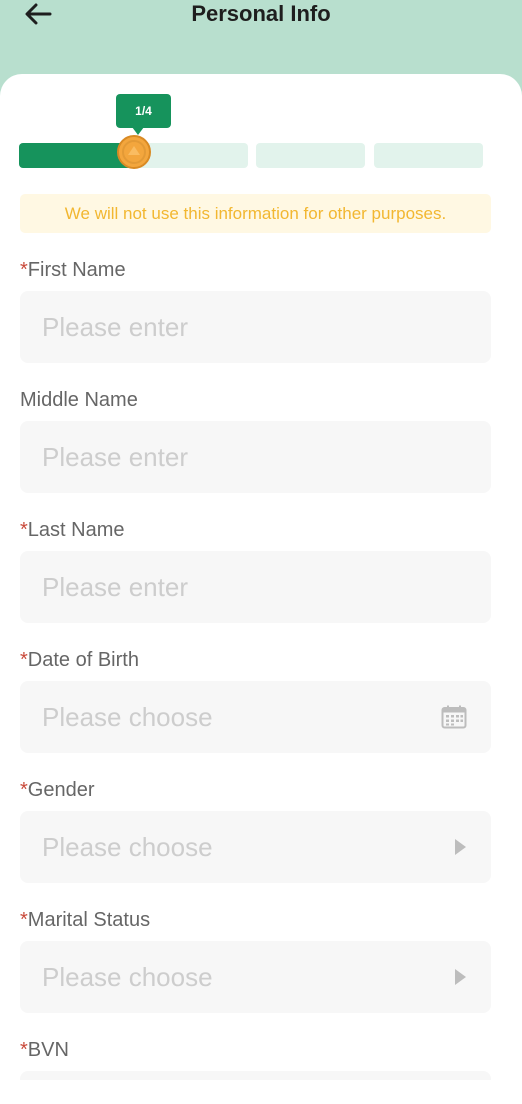 The image size is (522, 1104). Describe the element at coordinates (127, 716) in the screenshot. I see `date-of-birth-placeholder: Please choose` at that location.